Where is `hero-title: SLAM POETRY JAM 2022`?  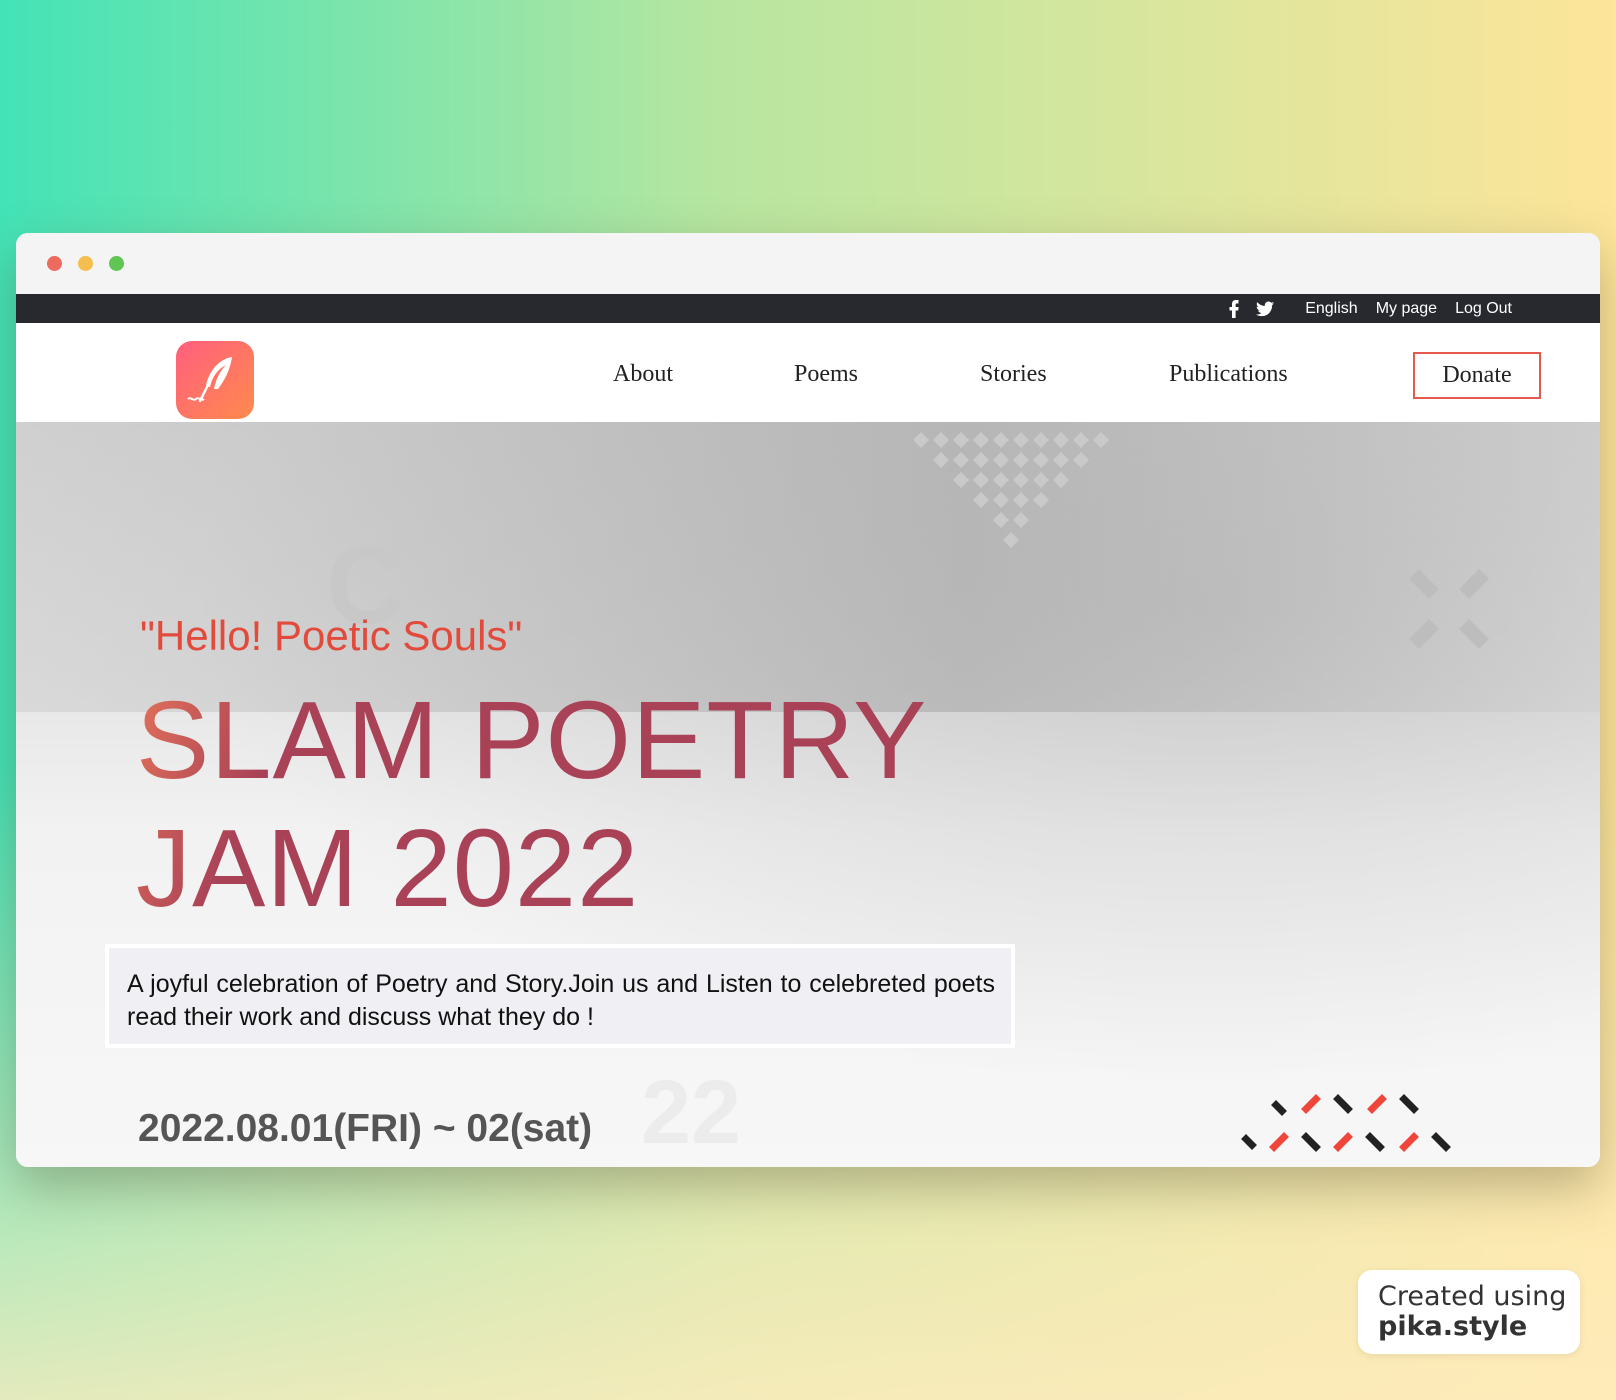 hero-title: SLAM POETRY JAM 2022 is located at coordinates (531, 805).